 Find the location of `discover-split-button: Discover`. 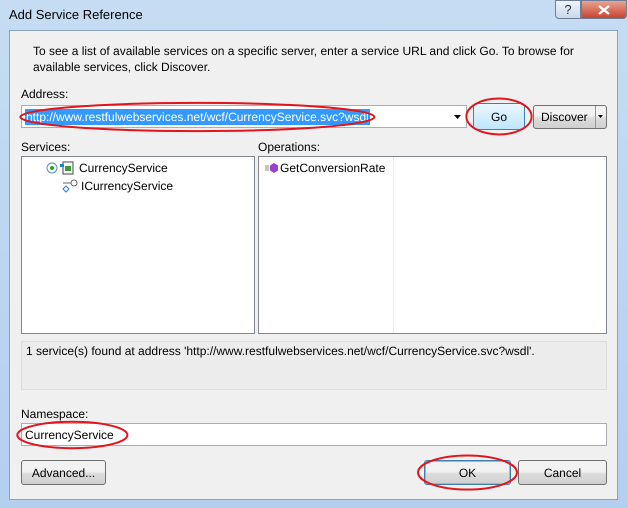

discover-split-button: Discover is located at coordinates (570, 116).